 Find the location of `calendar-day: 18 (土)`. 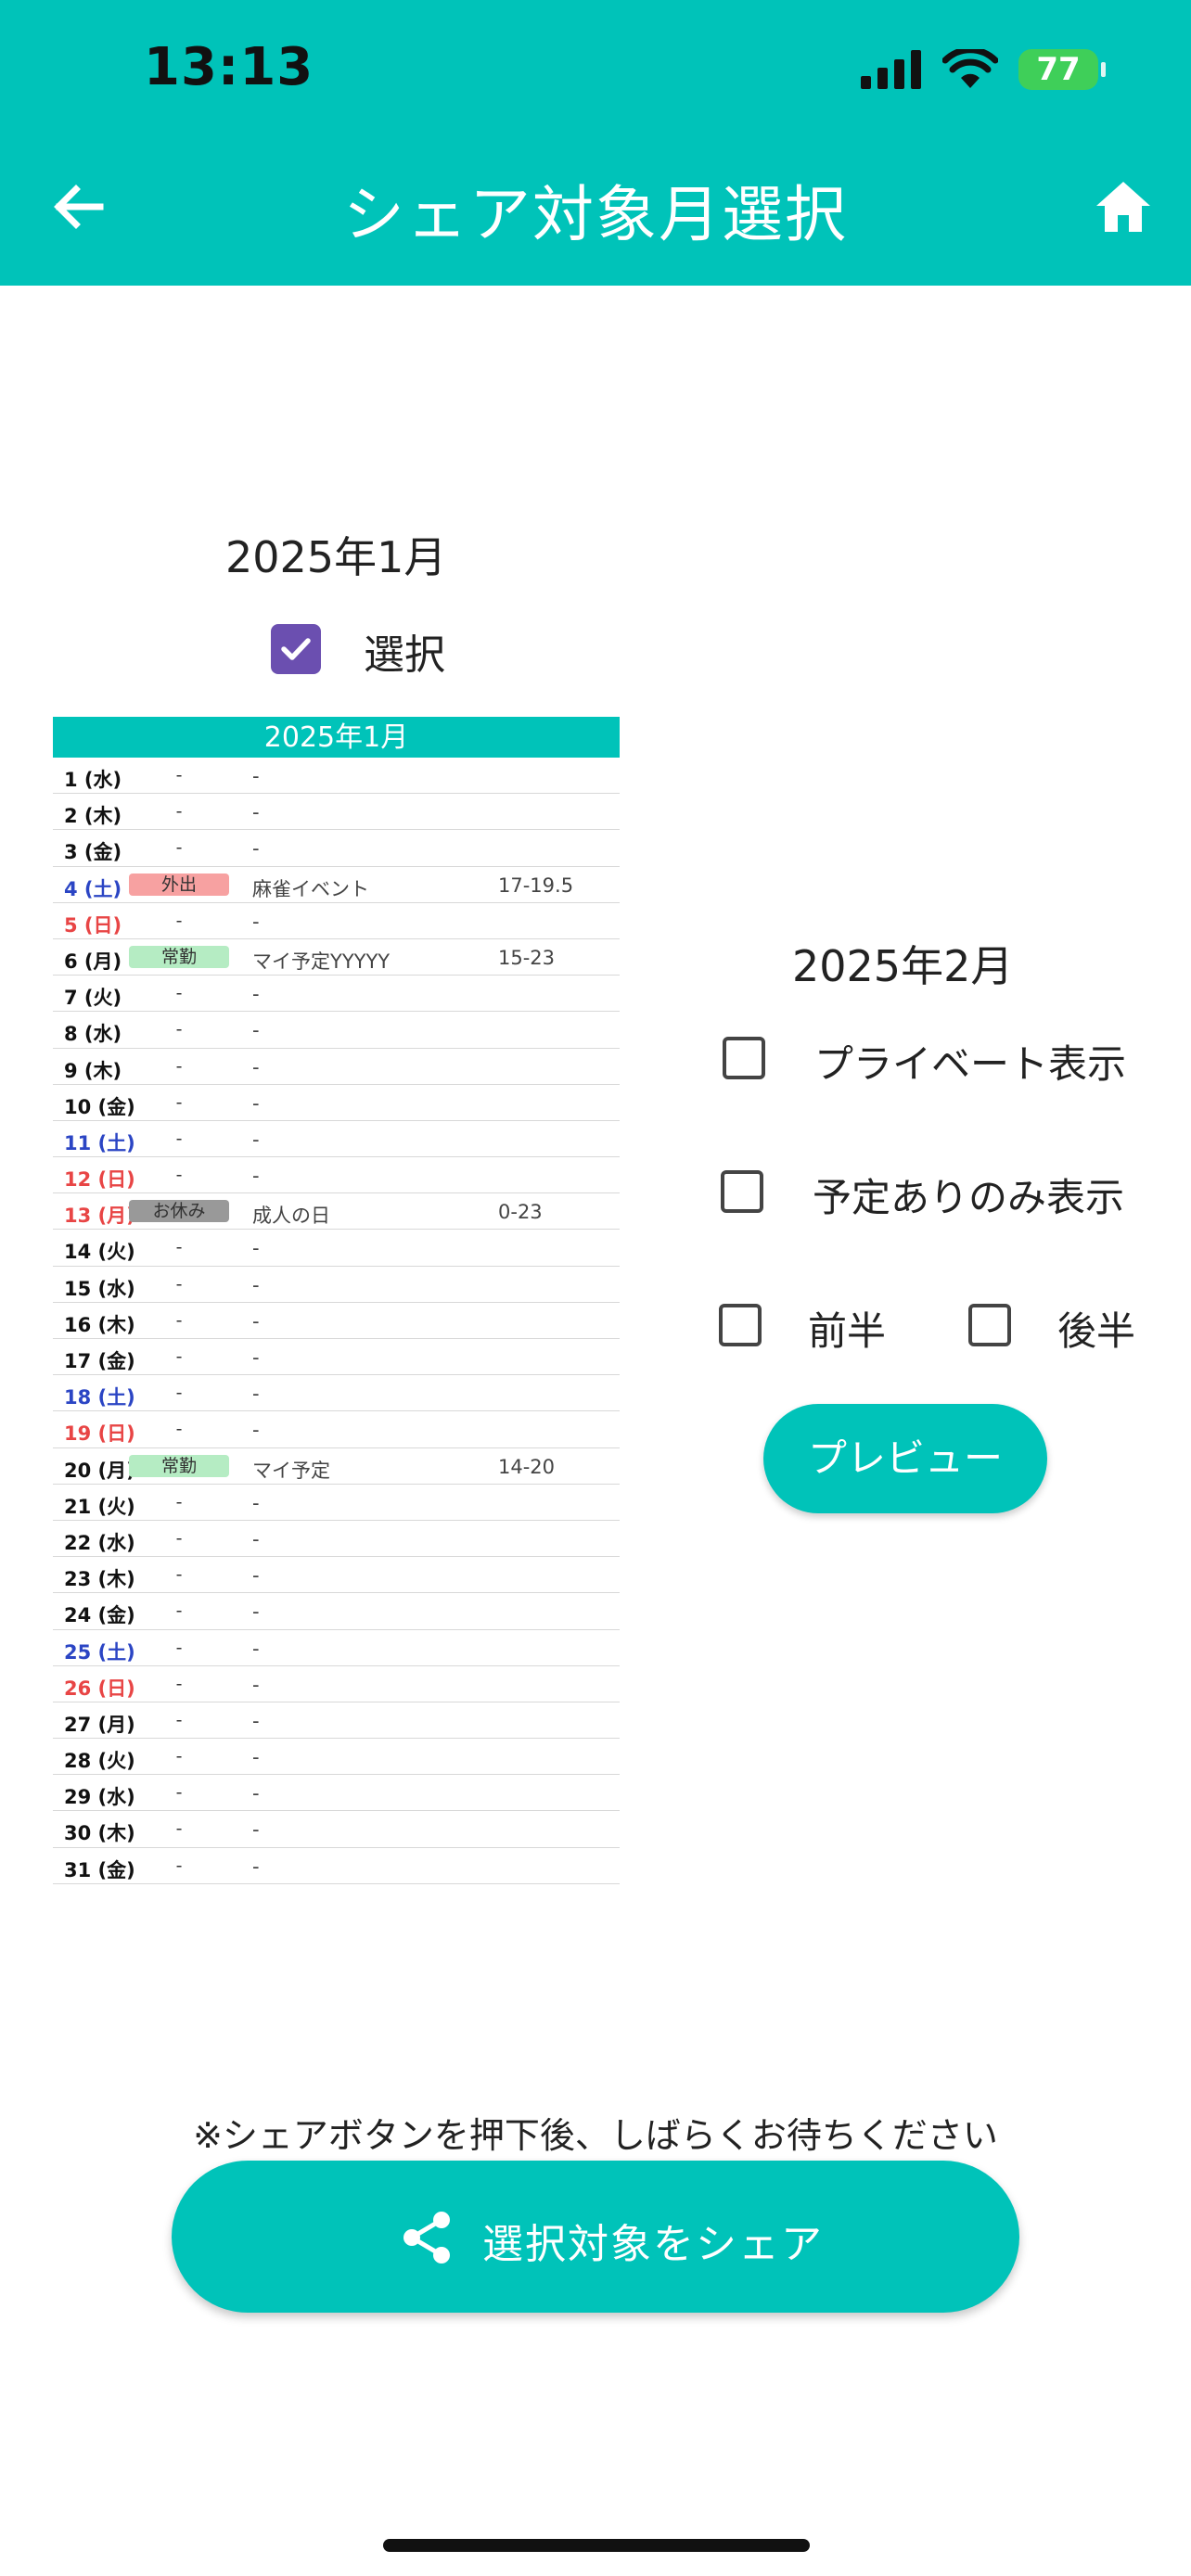

calendar-day: 18 (土) is located at coordinates (99, 1397).